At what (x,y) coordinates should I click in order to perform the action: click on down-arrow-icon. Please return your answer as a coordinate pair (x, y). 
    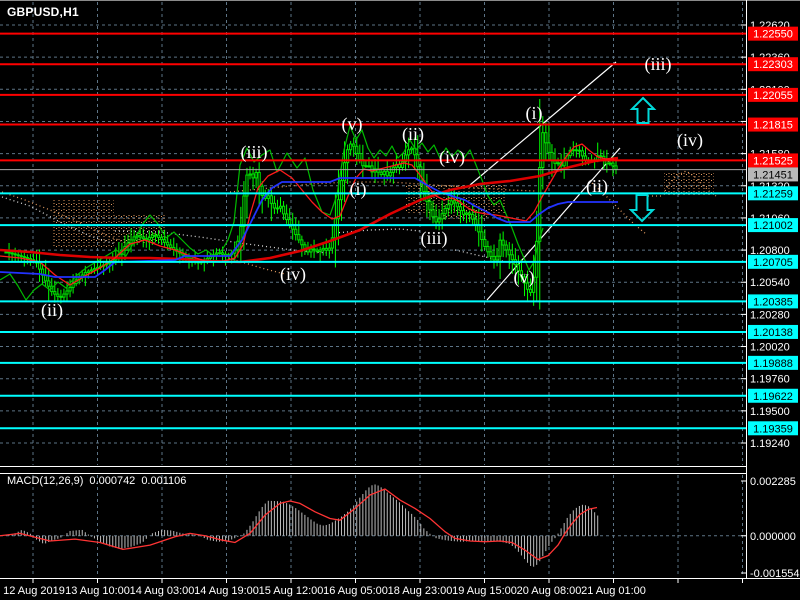
    Looking at the image, I should click on (642, 208).